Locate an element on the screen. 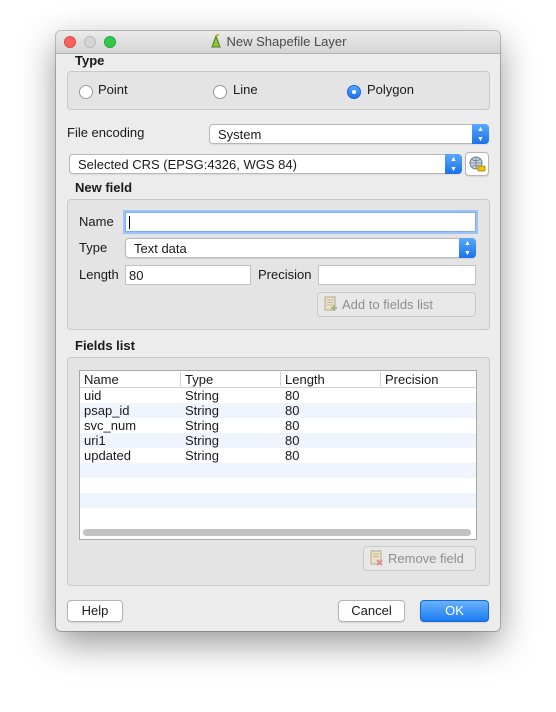 This screenshot has width=556, height=712. length-input: 80 is located at coordinates (188, 275).